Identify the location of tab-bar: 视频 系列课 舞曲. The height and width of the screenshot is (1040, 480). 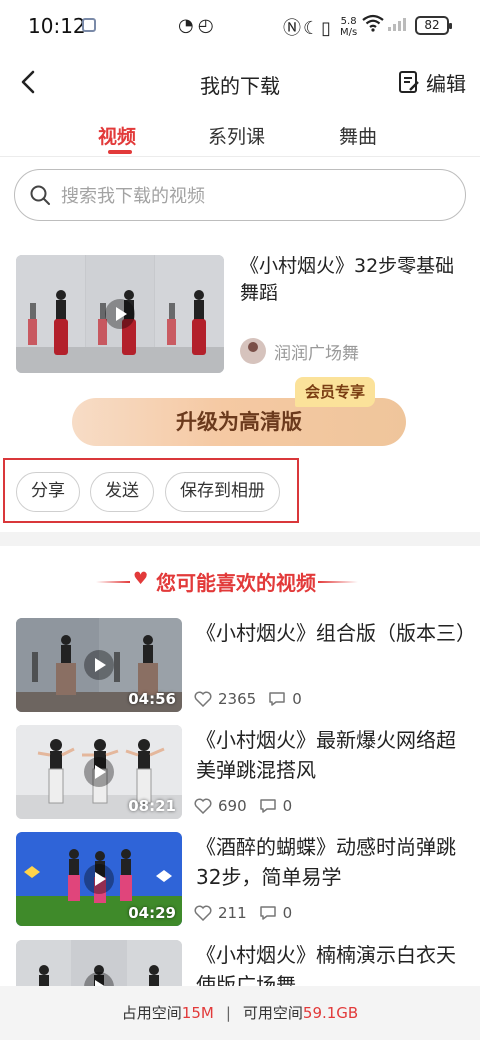
(240, 134).